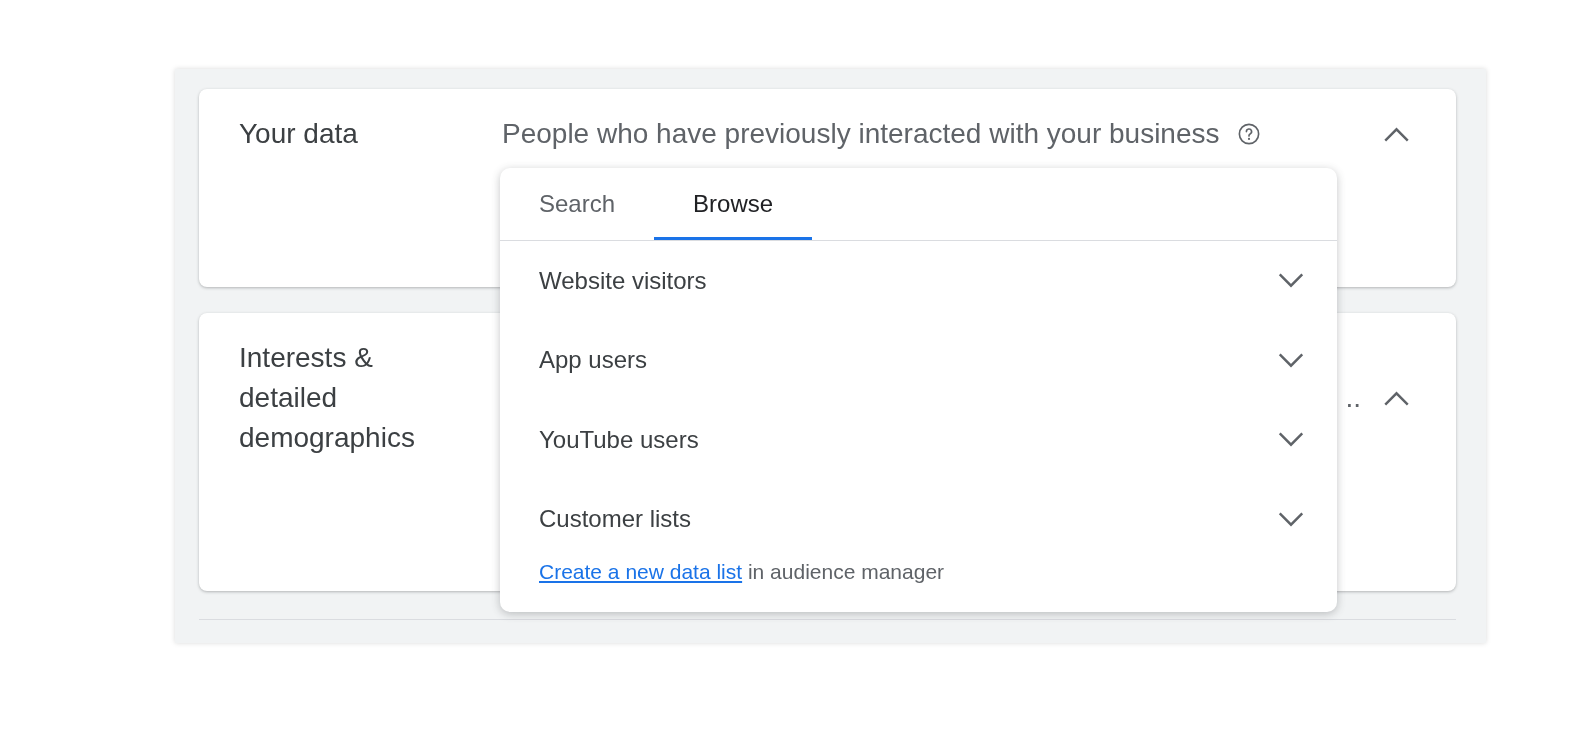 This screenshot has height=734, width=1596. What do you see at coordinates (918, 519) in the screenshot?
I see `category-item: Customer lists` at bounding box center [918, 519].